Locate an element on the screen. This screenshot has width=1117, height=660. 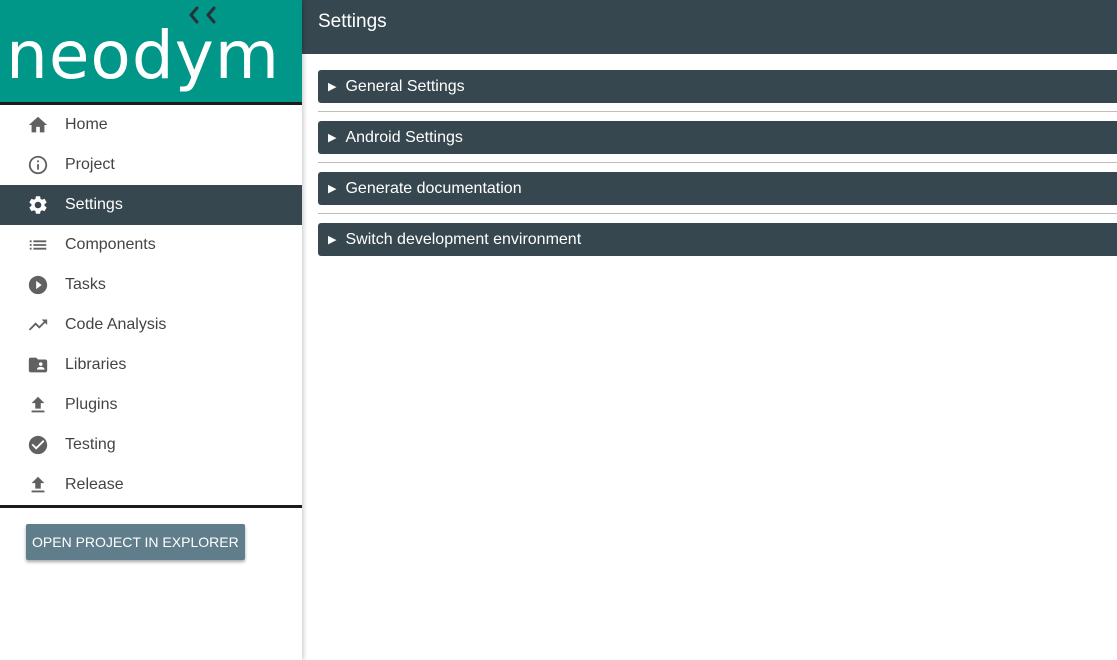
sidebar-item-release: Release is located at coordinates (151, 485).